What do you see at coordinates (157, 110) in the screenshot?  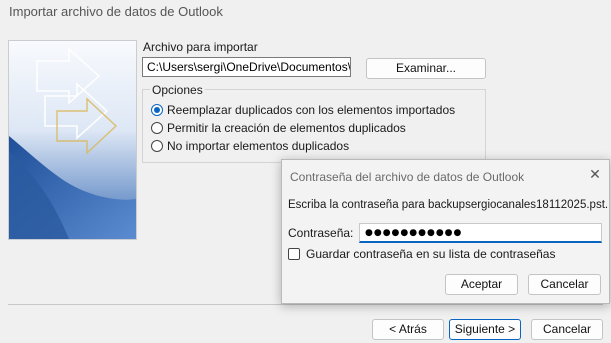 I see `radio-selected-icon` at bounding box center [157, 110].